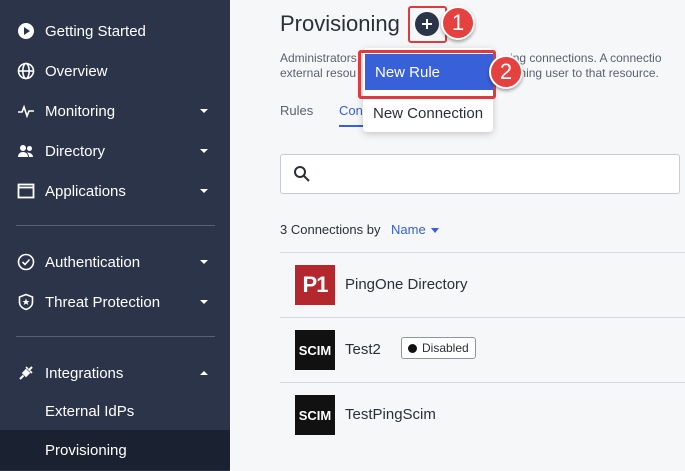  I want to click on sidebar-item-threat-protection: Threat Protection, so click(115, 302).